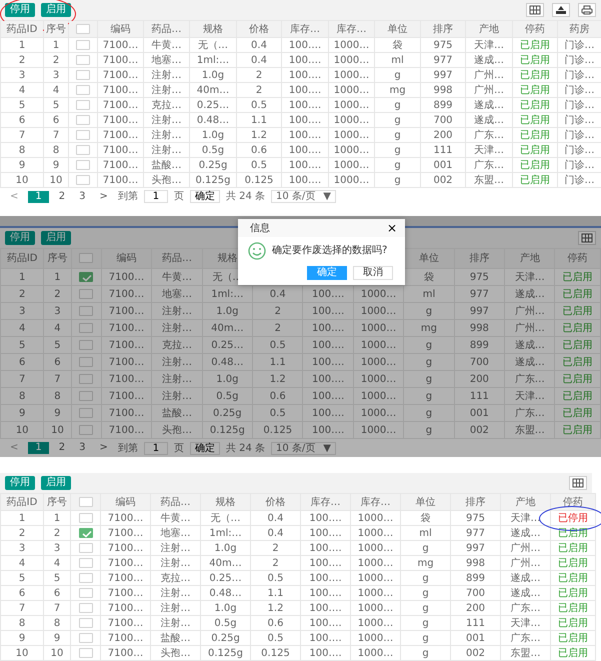 This screenshot has height=661, width=601. What do you see at coordinates (22, 45) in the screenshot?
I see `table-cell: 1` at bounding box center [22, 45].